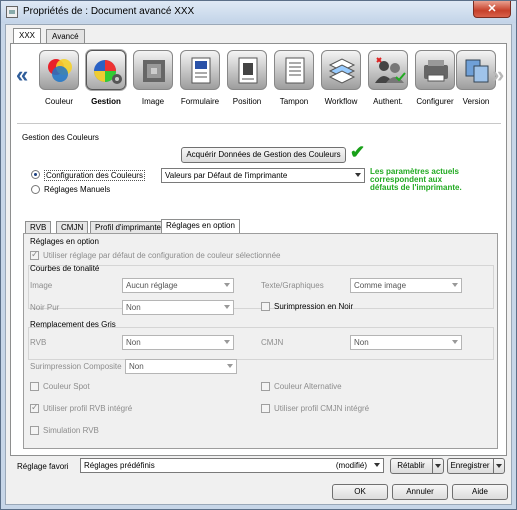 The image size is (517, 510). Describe the element at coordinates (232, 465) in the screenshot. I see `favorite-select: Réglages prédéfinis (modifié)` at that location.